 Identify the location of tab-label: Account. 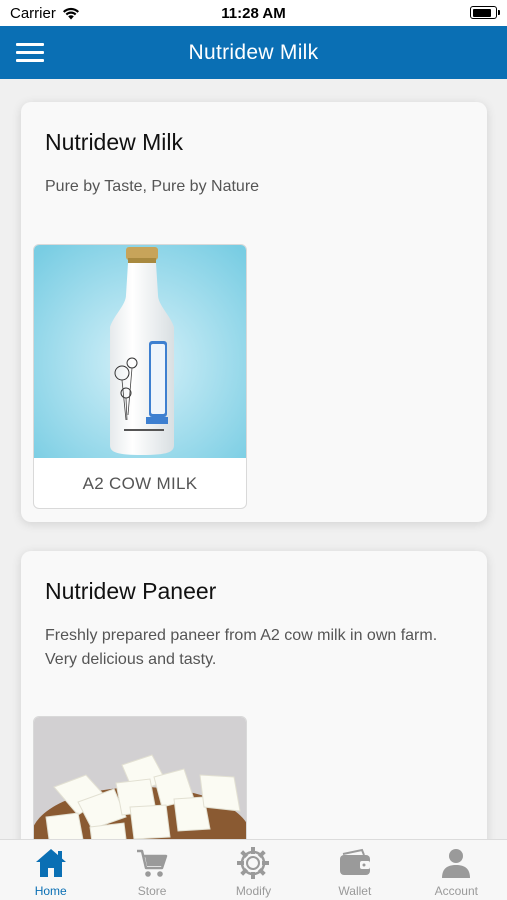
(456, 891).